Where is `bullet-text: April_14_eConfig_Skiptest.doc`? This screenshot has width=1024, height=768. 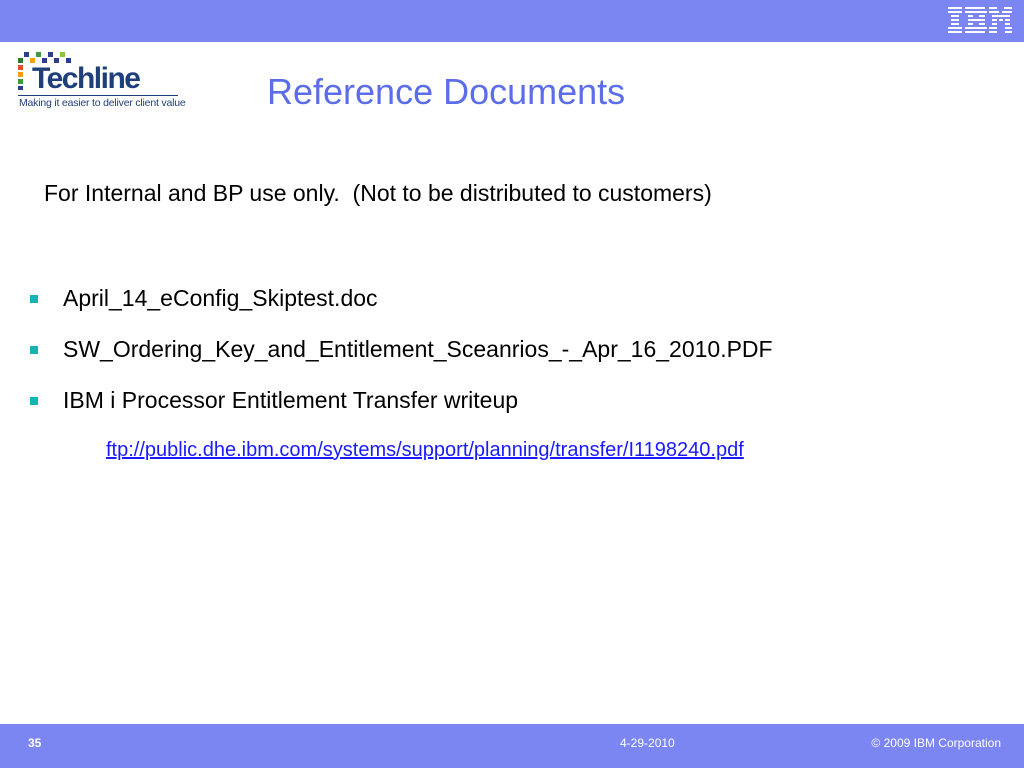 bullet-text: April_14_eConfig_Skiptest.doc is located at coordinates (220, 298).